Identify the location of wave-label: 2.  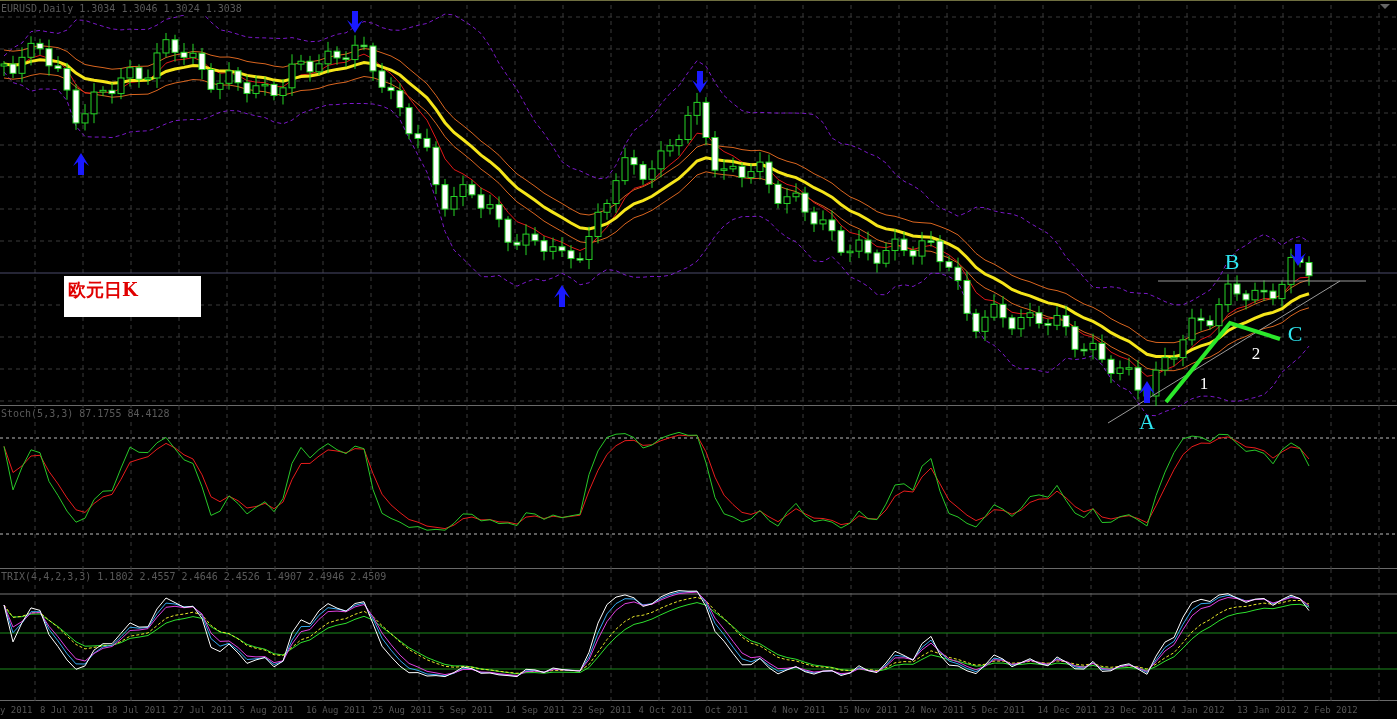
(1256, 353).